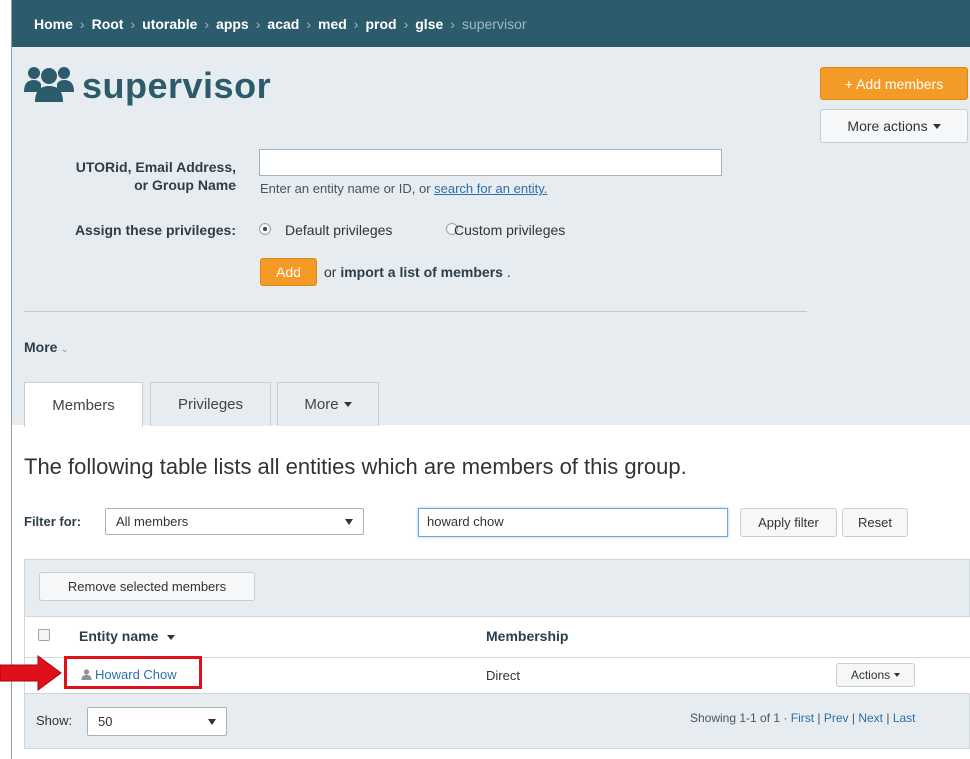 This screenshot has height=759, width=970. I want to click on pagination-next: Next, so click(870, 718).